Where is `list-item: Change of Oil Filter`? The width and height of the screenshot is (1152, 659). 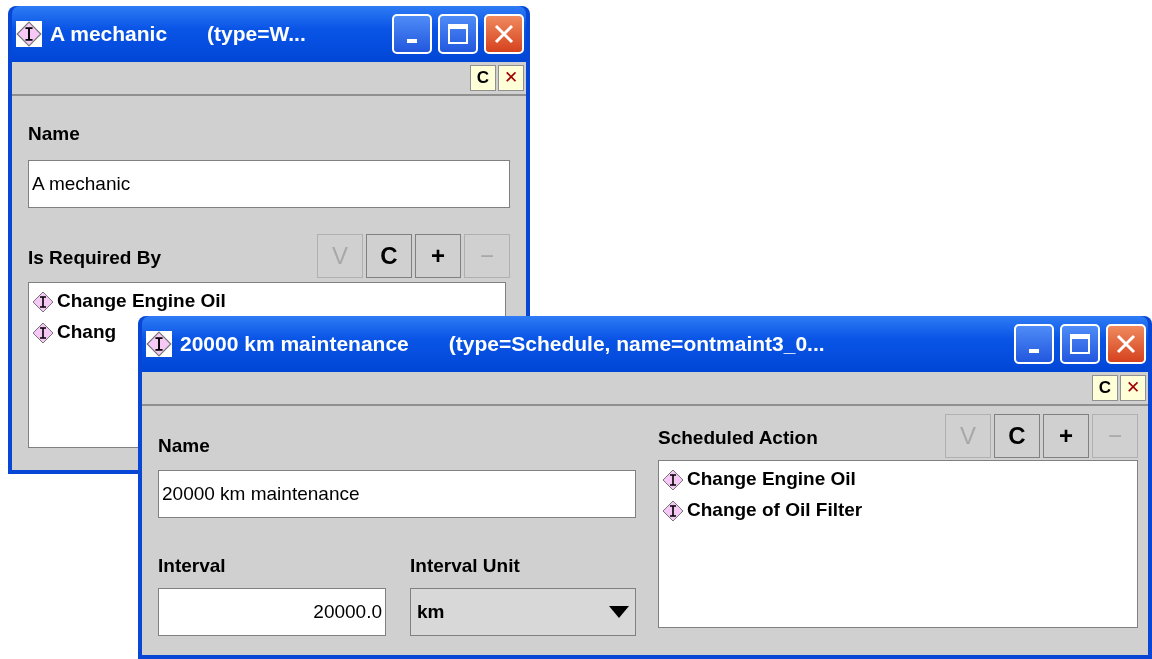 list-item: Change of Oil Filter is located at coordinates (775, 510).